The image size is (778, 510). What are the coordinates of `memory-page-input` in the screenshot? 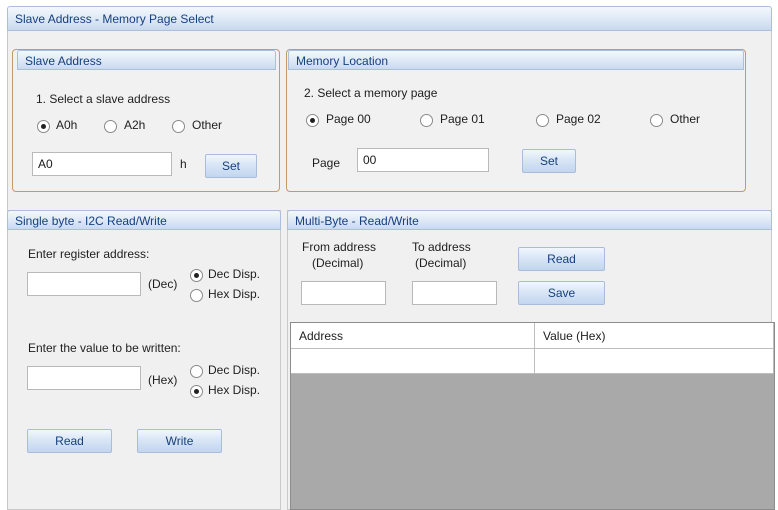 It's located at (423, 160).